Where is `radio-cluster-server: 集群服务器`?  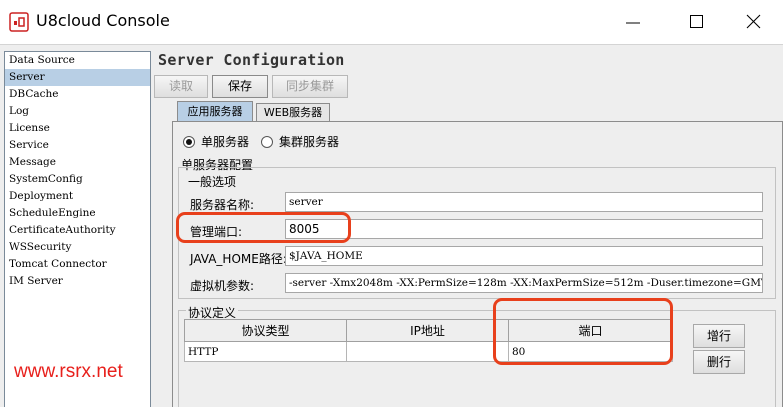 radio-cluster-server: 集群服务器 is located at coordinates (300, 141).